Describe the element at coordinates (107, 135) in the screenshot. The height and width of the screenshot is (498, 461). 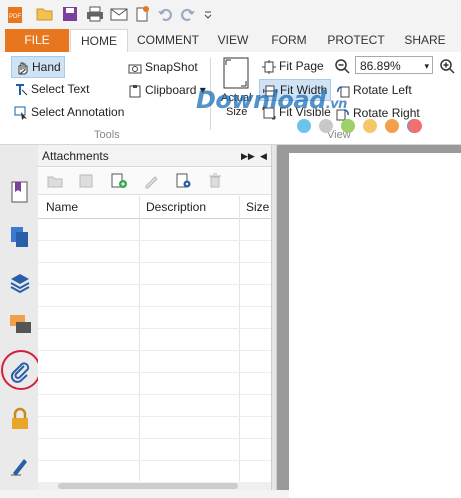
I see `tools-group-label: Tools` at that location.